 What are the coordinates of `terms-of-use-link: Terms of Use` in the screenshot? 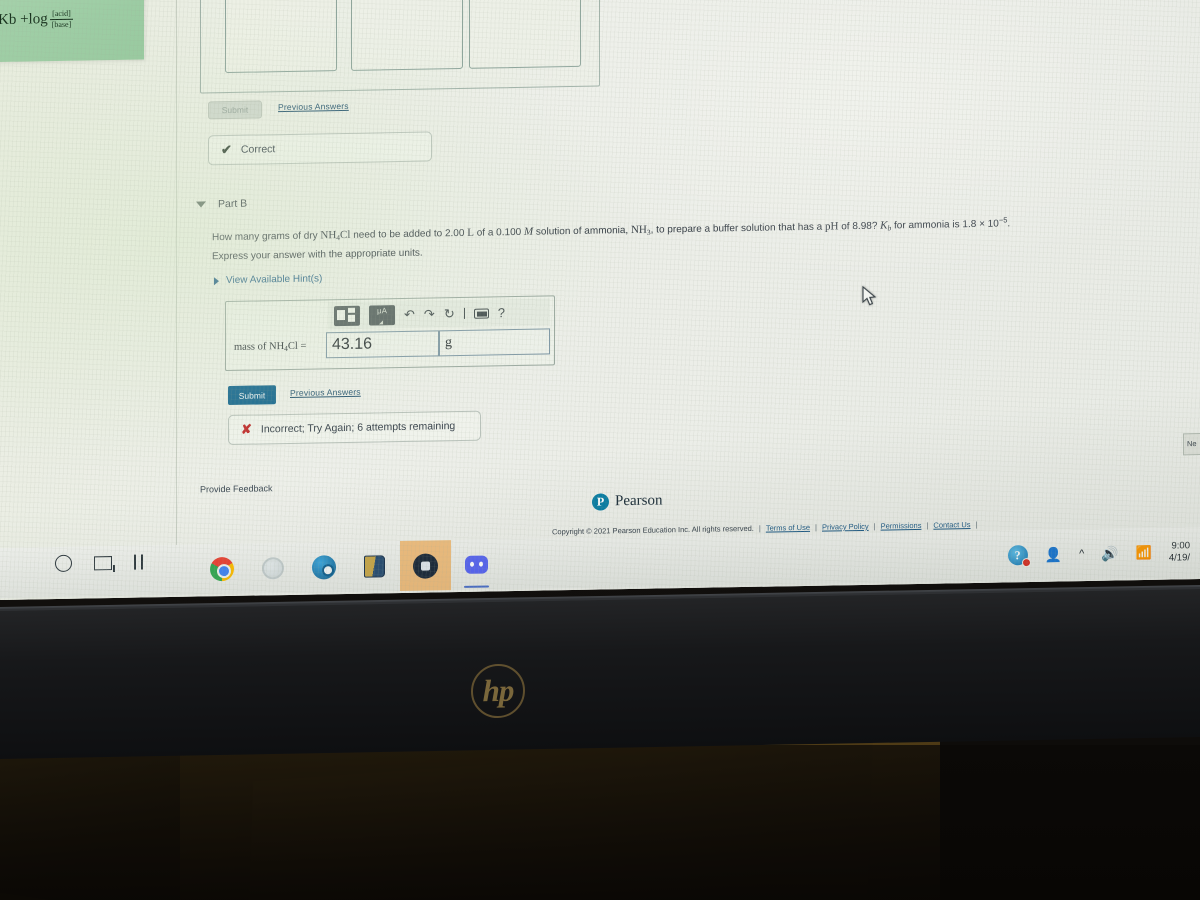 It's located at (788, 528).